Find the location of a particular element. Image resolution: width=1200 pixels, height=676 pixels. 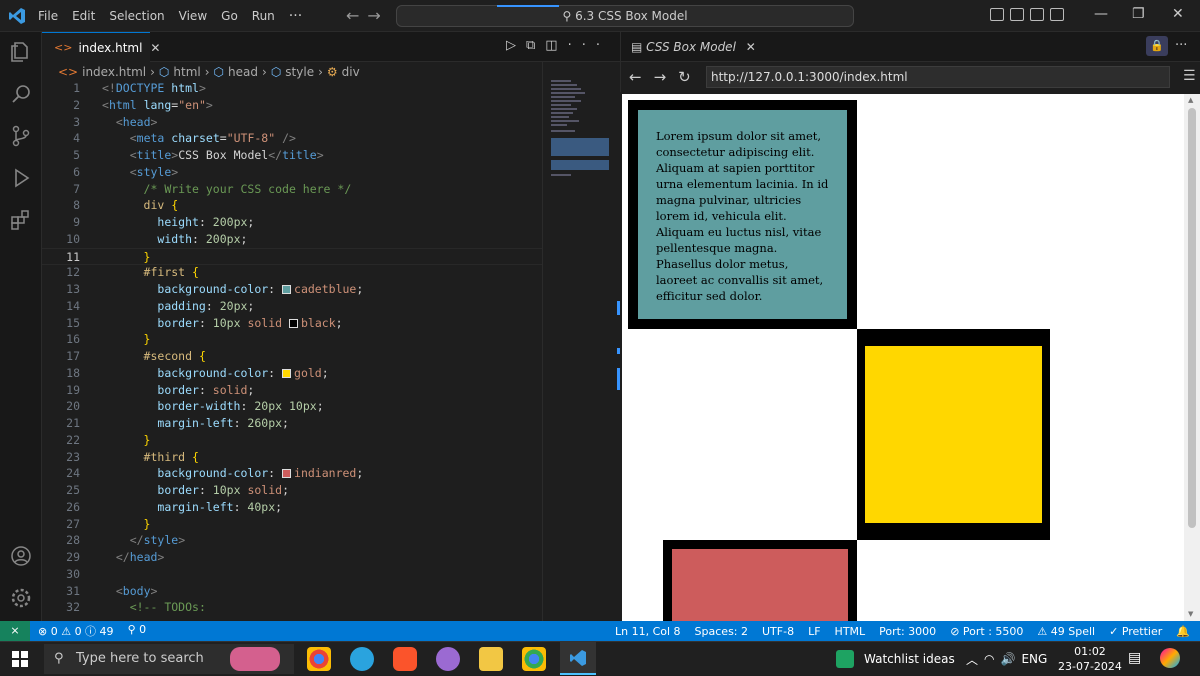

account-icon is located at coordinates (21, 556).